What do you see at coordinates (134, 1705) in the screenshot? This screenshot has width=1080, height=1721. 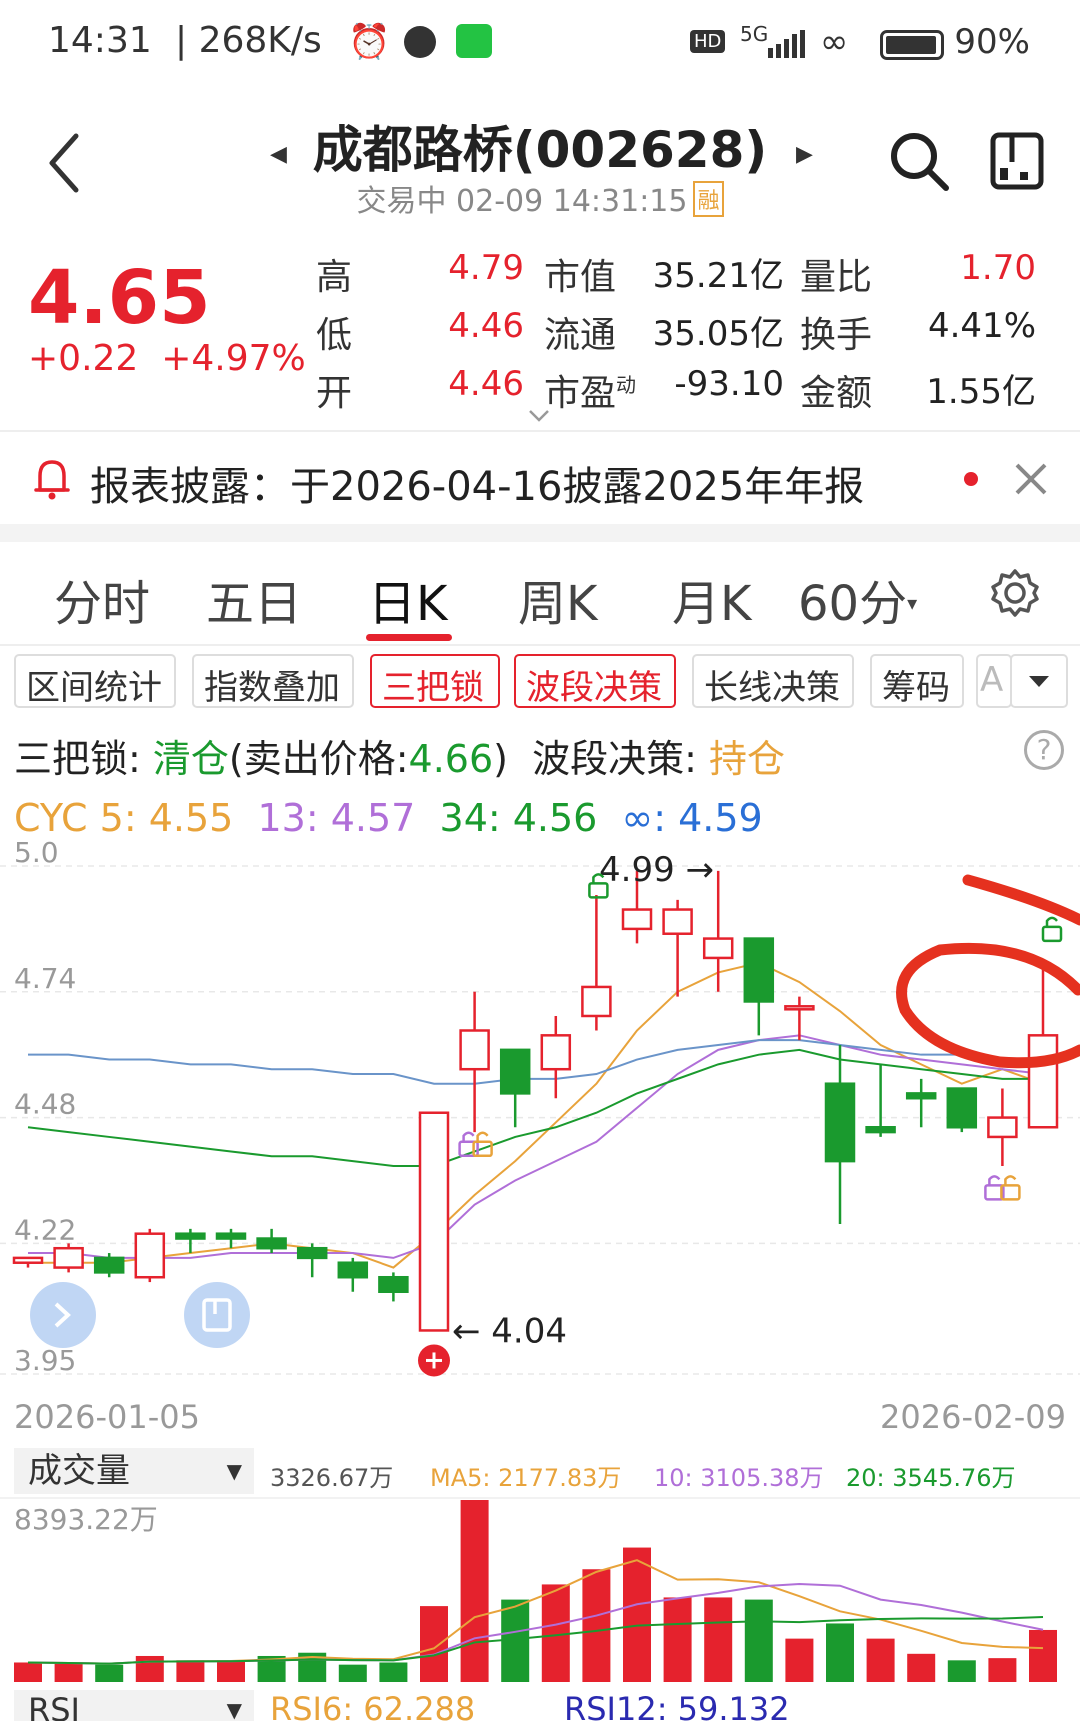 I see `rsi-indicator-select: RSI ▼` at bounding box center [134, 1705].